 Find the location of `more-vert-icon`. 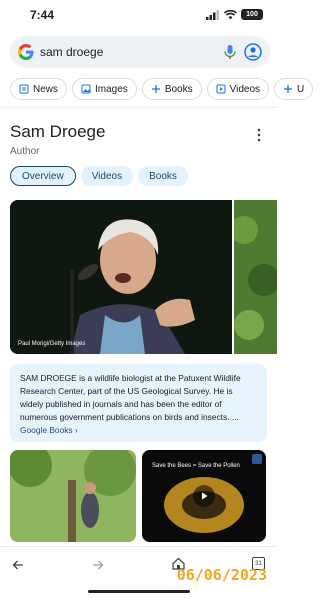

more-vert-icon is located at coordinates (259, 135).